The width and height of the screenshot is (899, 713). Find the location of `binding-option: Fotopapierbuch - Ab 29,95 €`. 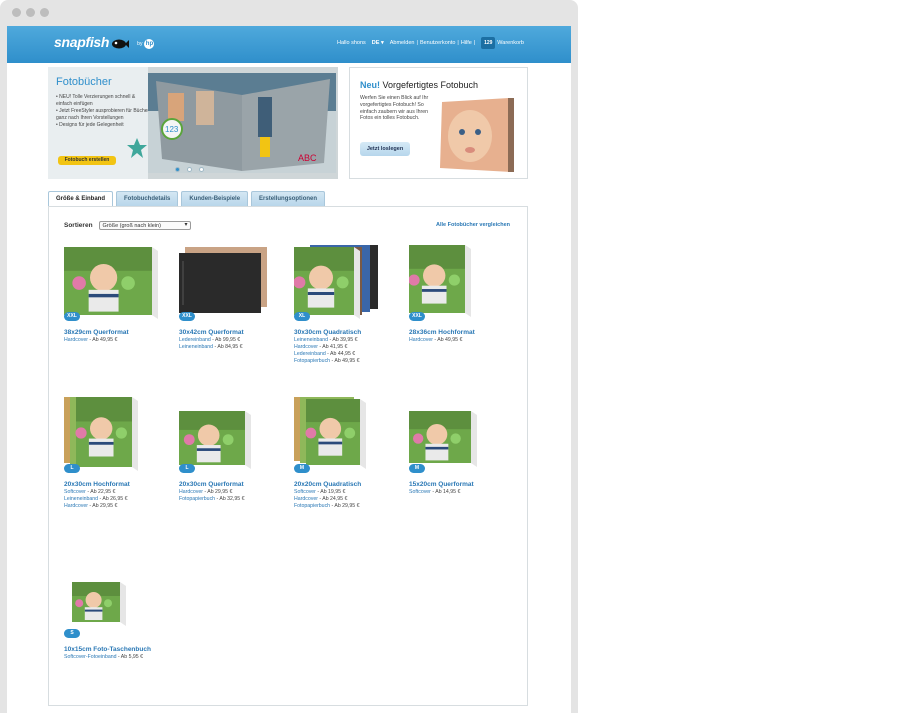

binding-option: Fotopapierbuch - Ab 29,95 € is located at coordinates (350, 506).